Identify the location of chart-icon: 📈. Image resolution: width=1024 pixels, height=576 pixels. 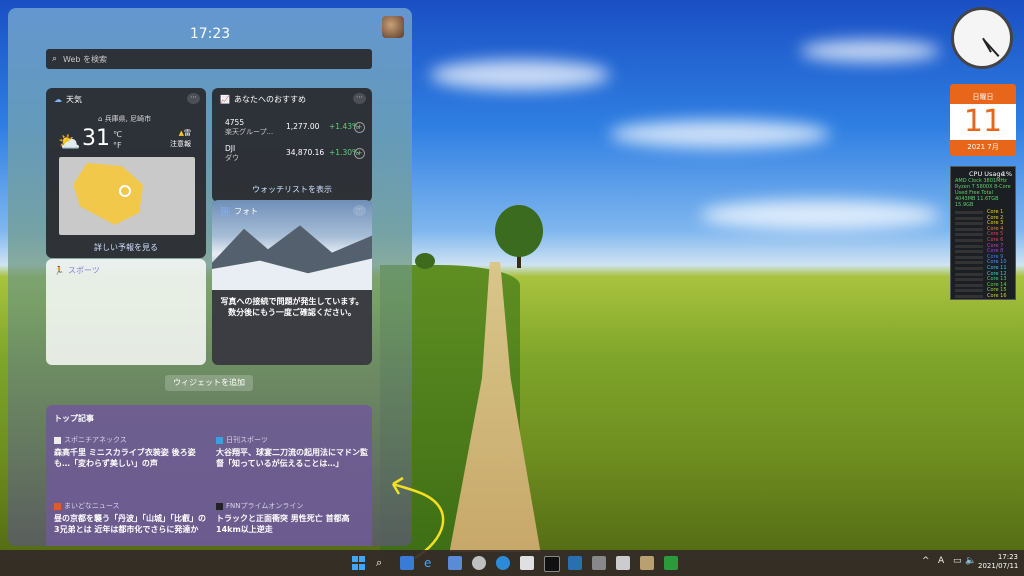
(225, 99).